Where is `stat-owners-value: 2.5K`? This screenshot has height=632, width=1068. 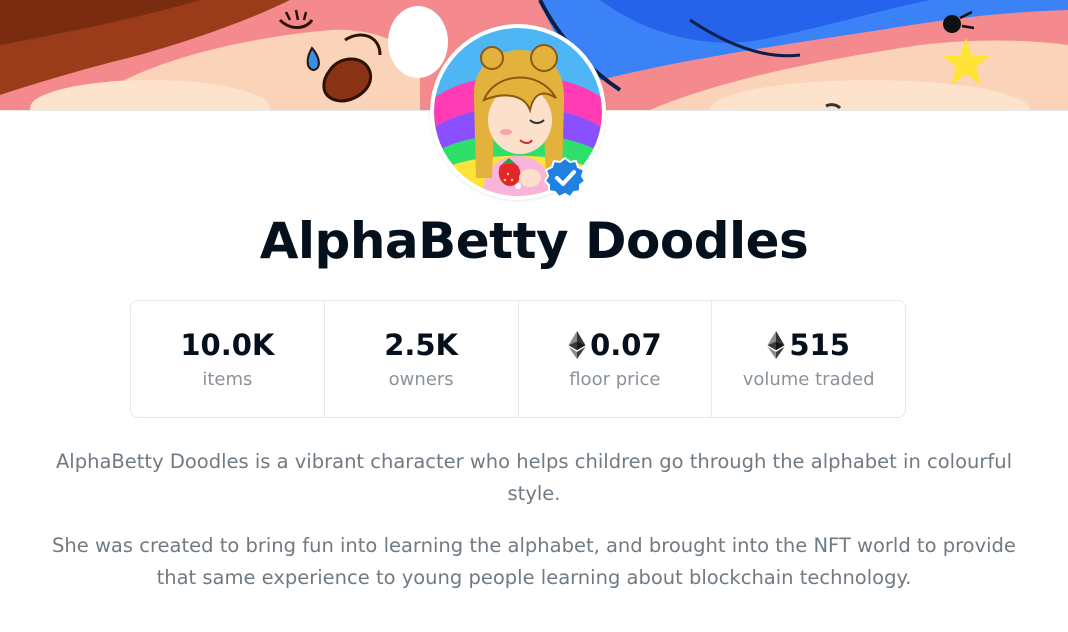 stat-owners-value: 2.5K is located at coordinates (421, 345).